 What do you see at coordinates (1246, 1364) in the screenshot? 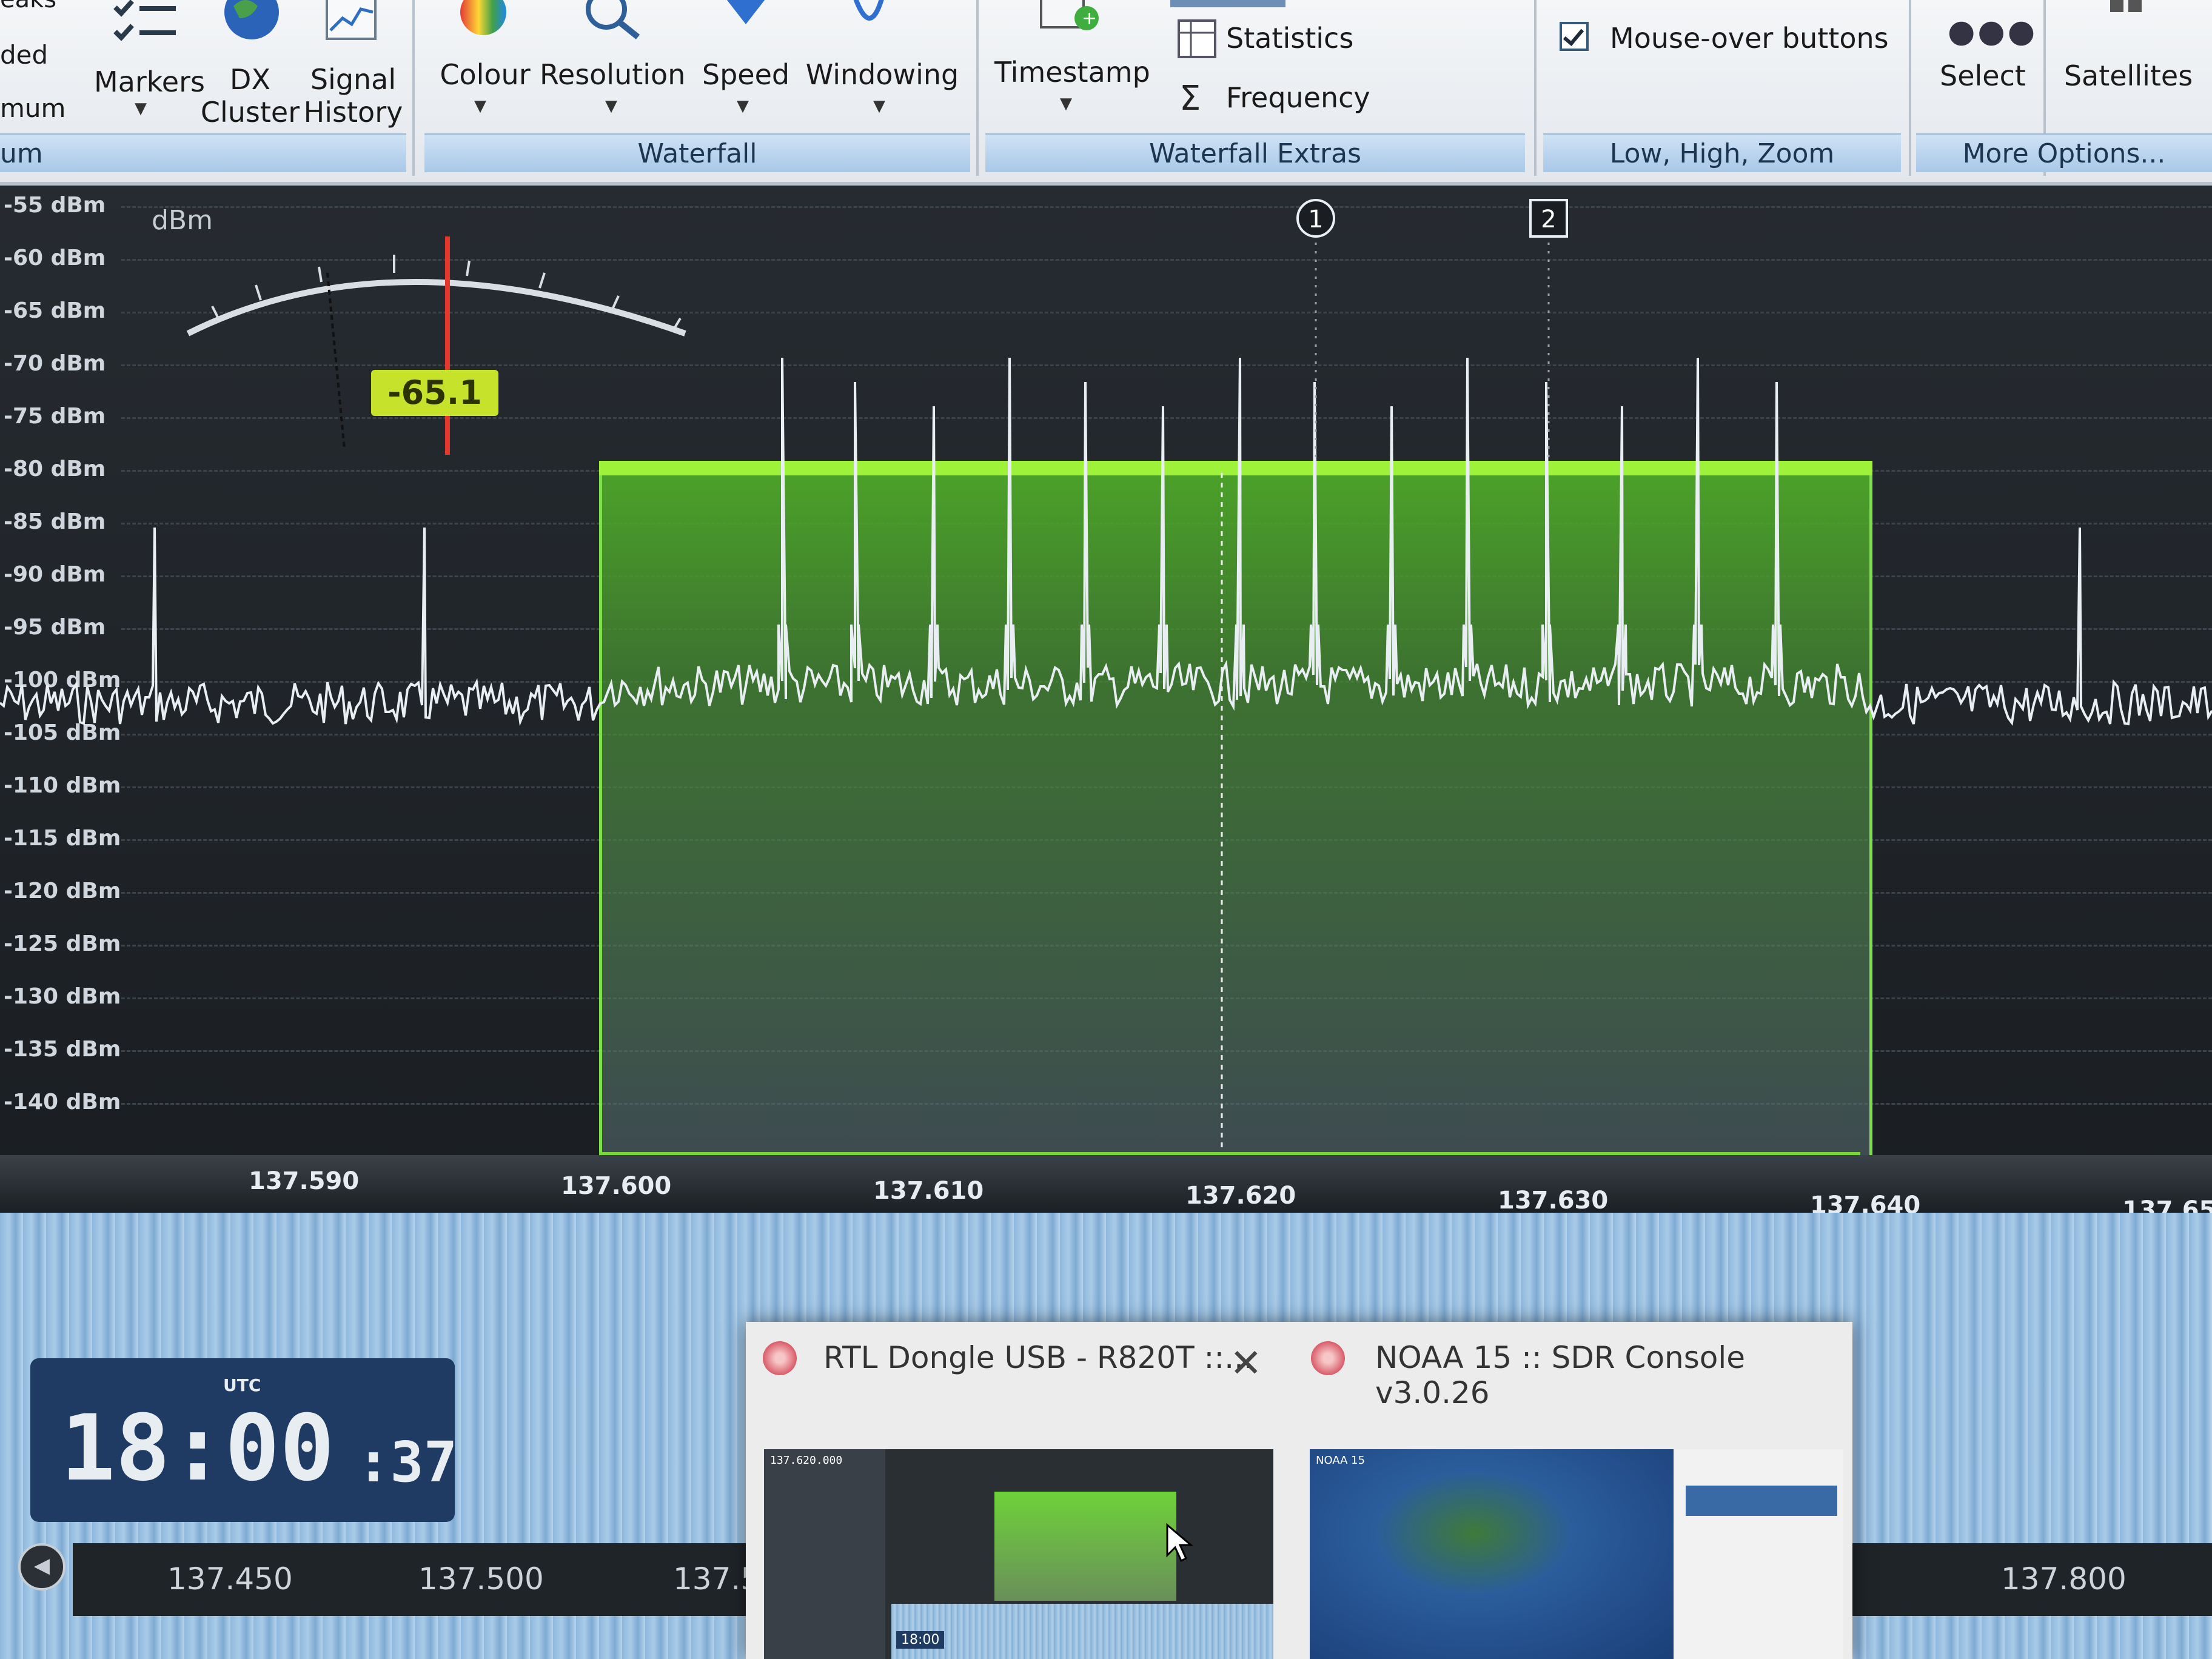
I see `close-icon: ✕` at bounding box center [1246, 1364].